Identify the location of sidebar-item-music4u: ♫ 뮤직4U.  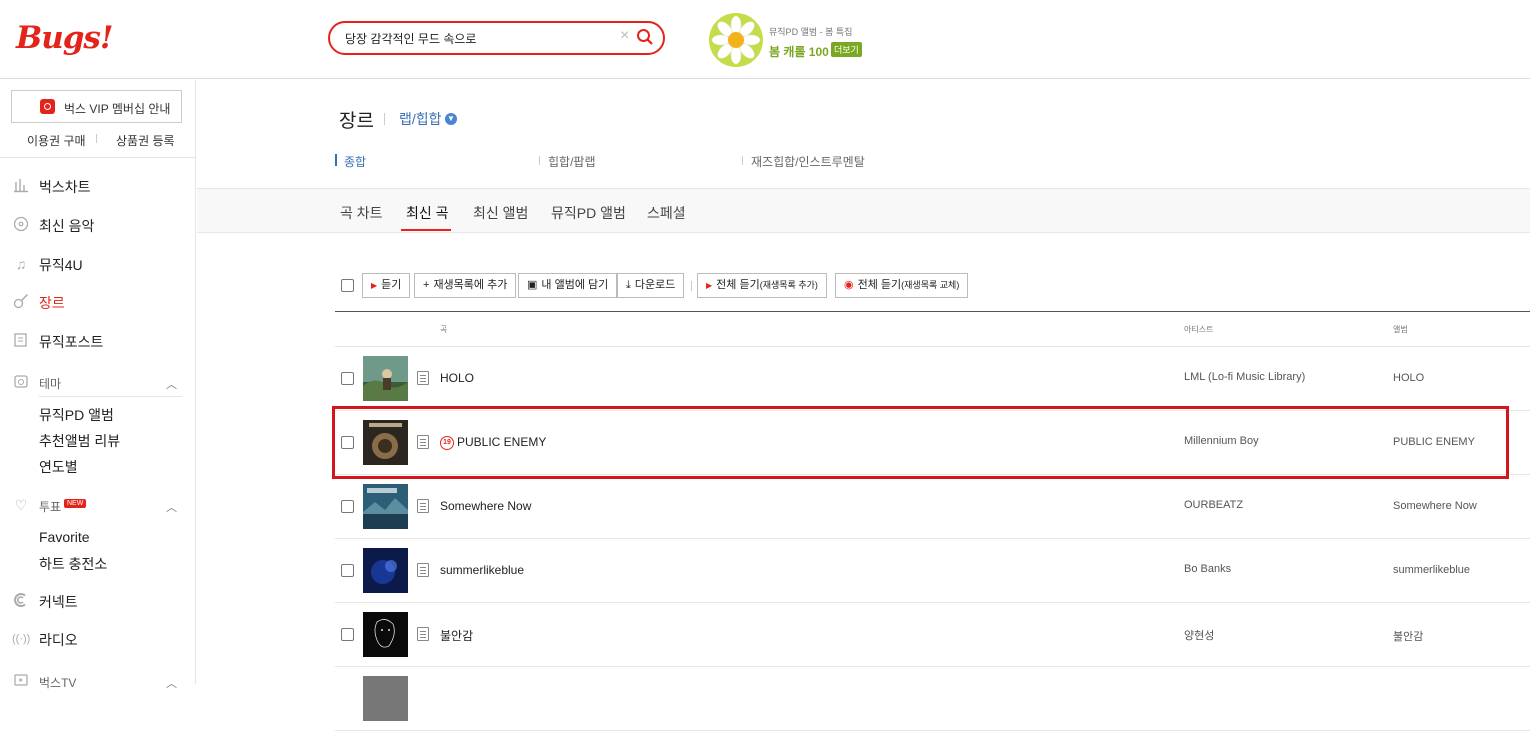
(98, 264).